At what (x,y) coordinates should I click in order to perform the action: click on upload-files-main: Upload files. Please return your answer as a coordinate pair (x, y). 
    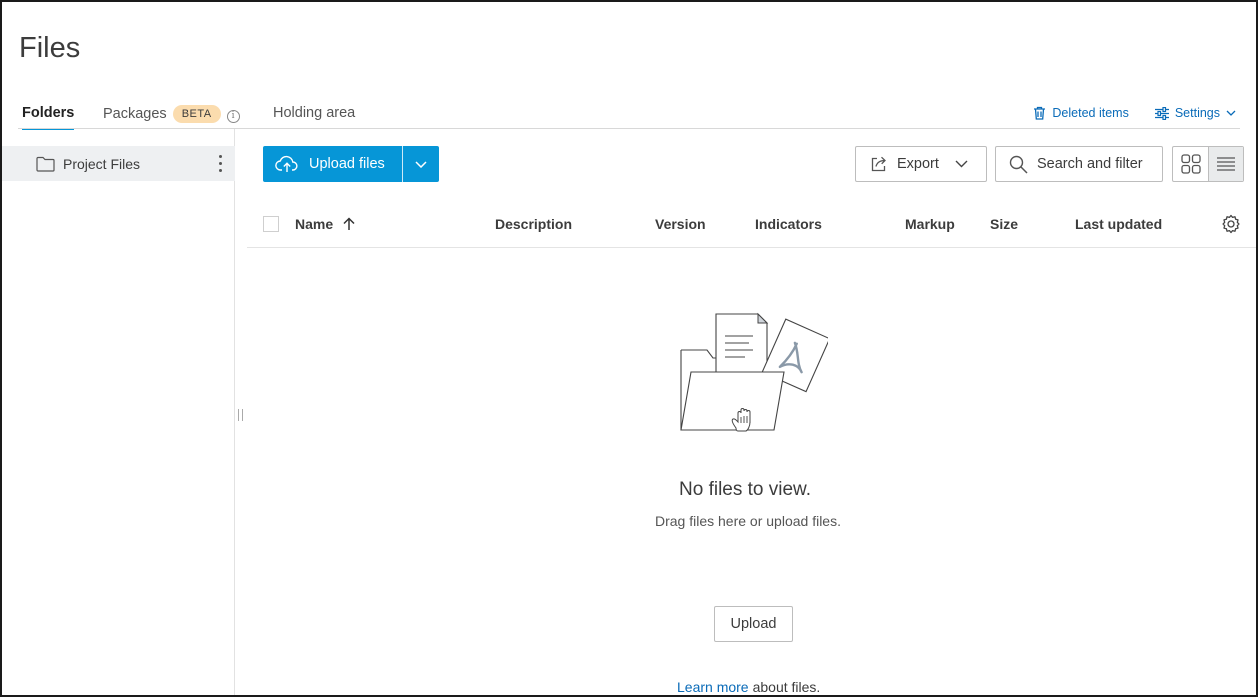
    Looking at the image, I should click on (332, 164).